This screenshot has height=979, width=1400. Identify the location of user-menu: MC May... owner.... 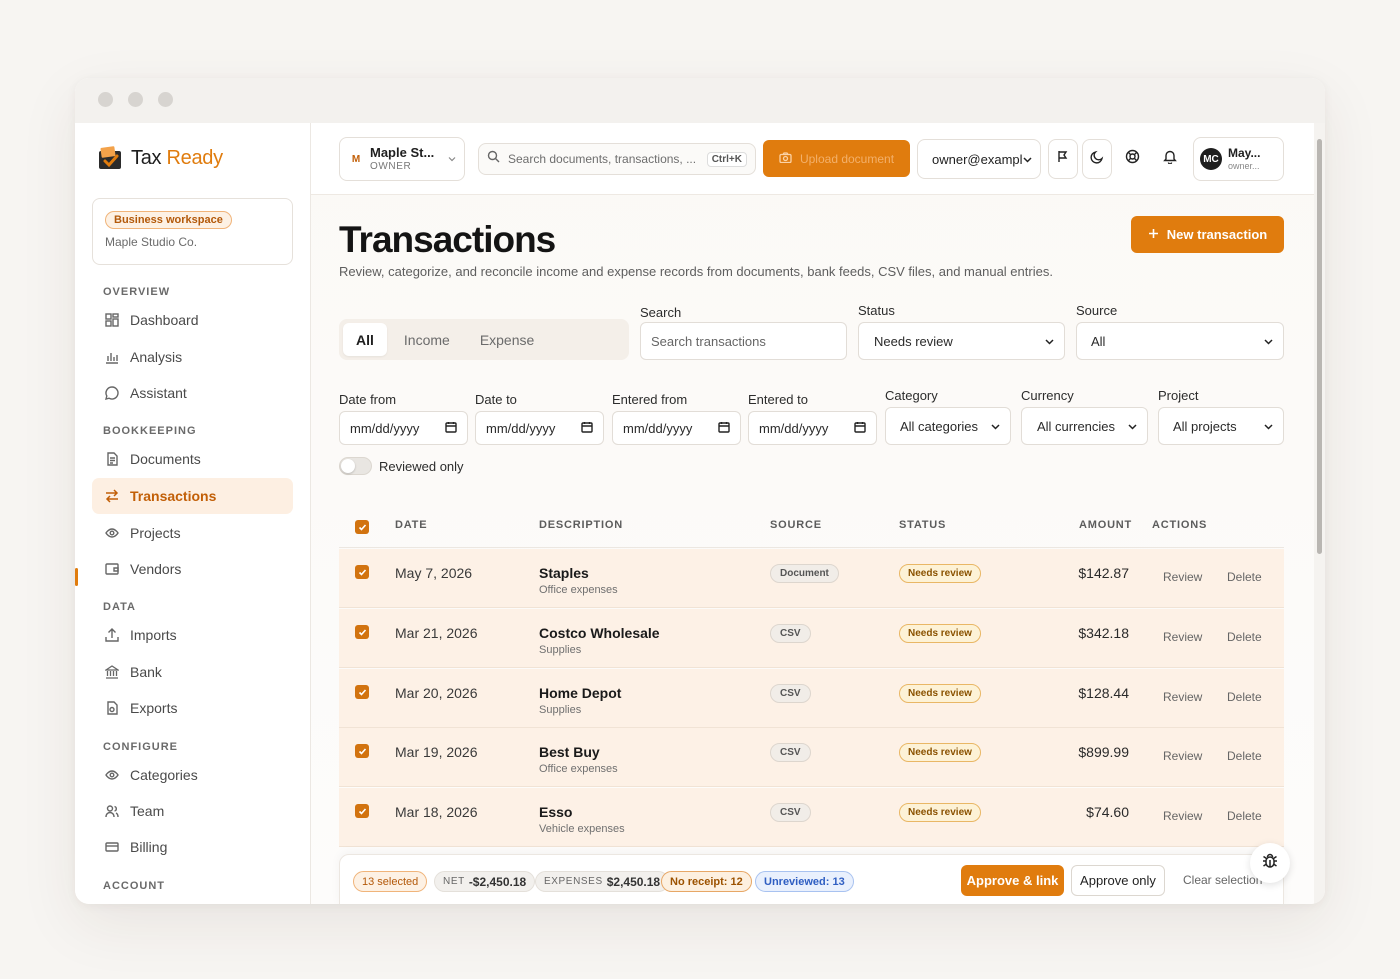
(1238, 159).